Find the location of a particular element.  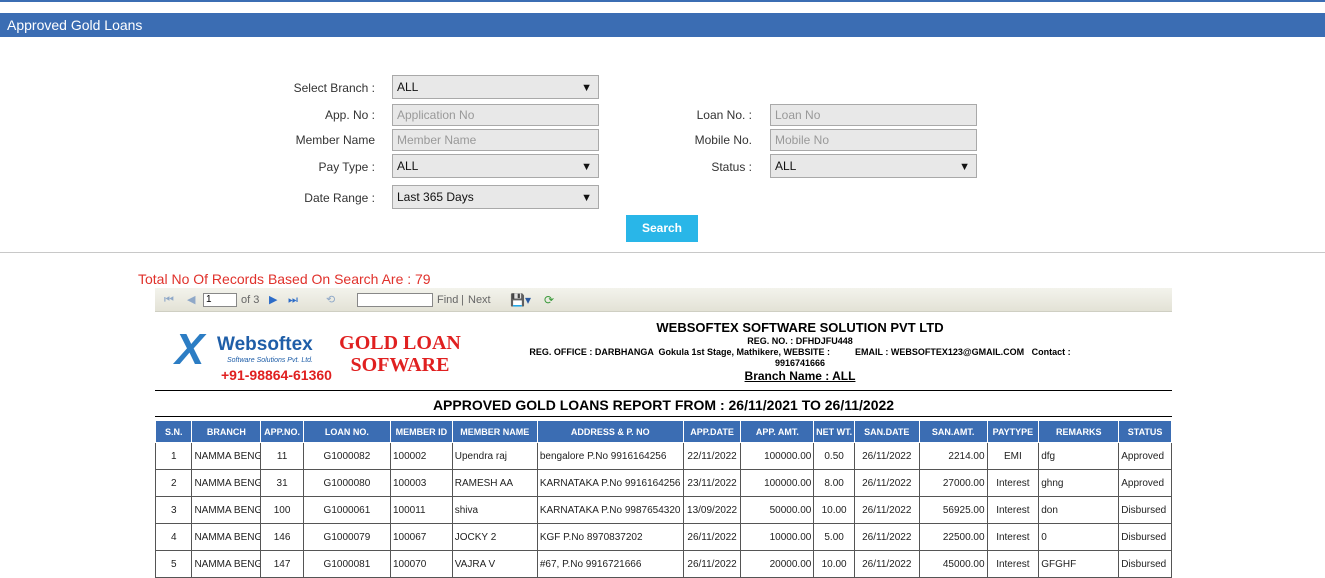

cell-address: KARNATAKA P.No 9916164256 is located at coordinates (610, 483).